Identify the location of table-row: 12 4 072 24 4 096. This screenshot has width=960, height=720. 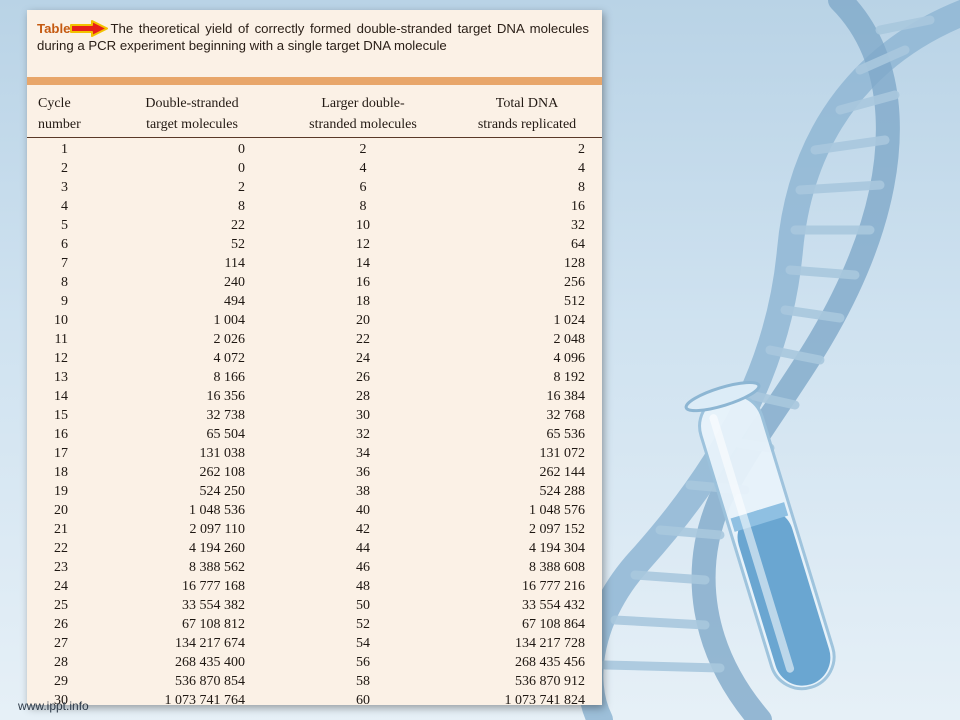
(314, 358).